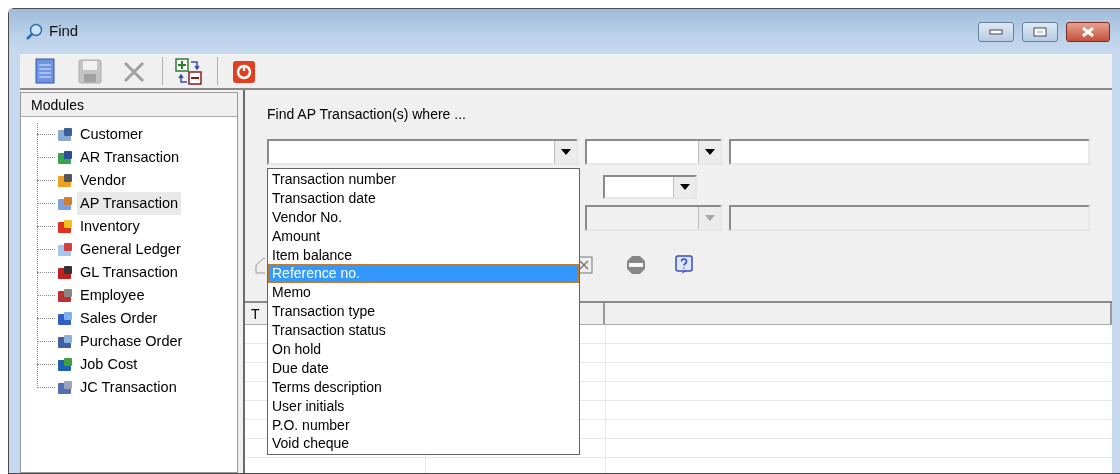 The height and width of the screenshot is (474, 1120). I want to click on list-option: Amount, so click(423, 236).